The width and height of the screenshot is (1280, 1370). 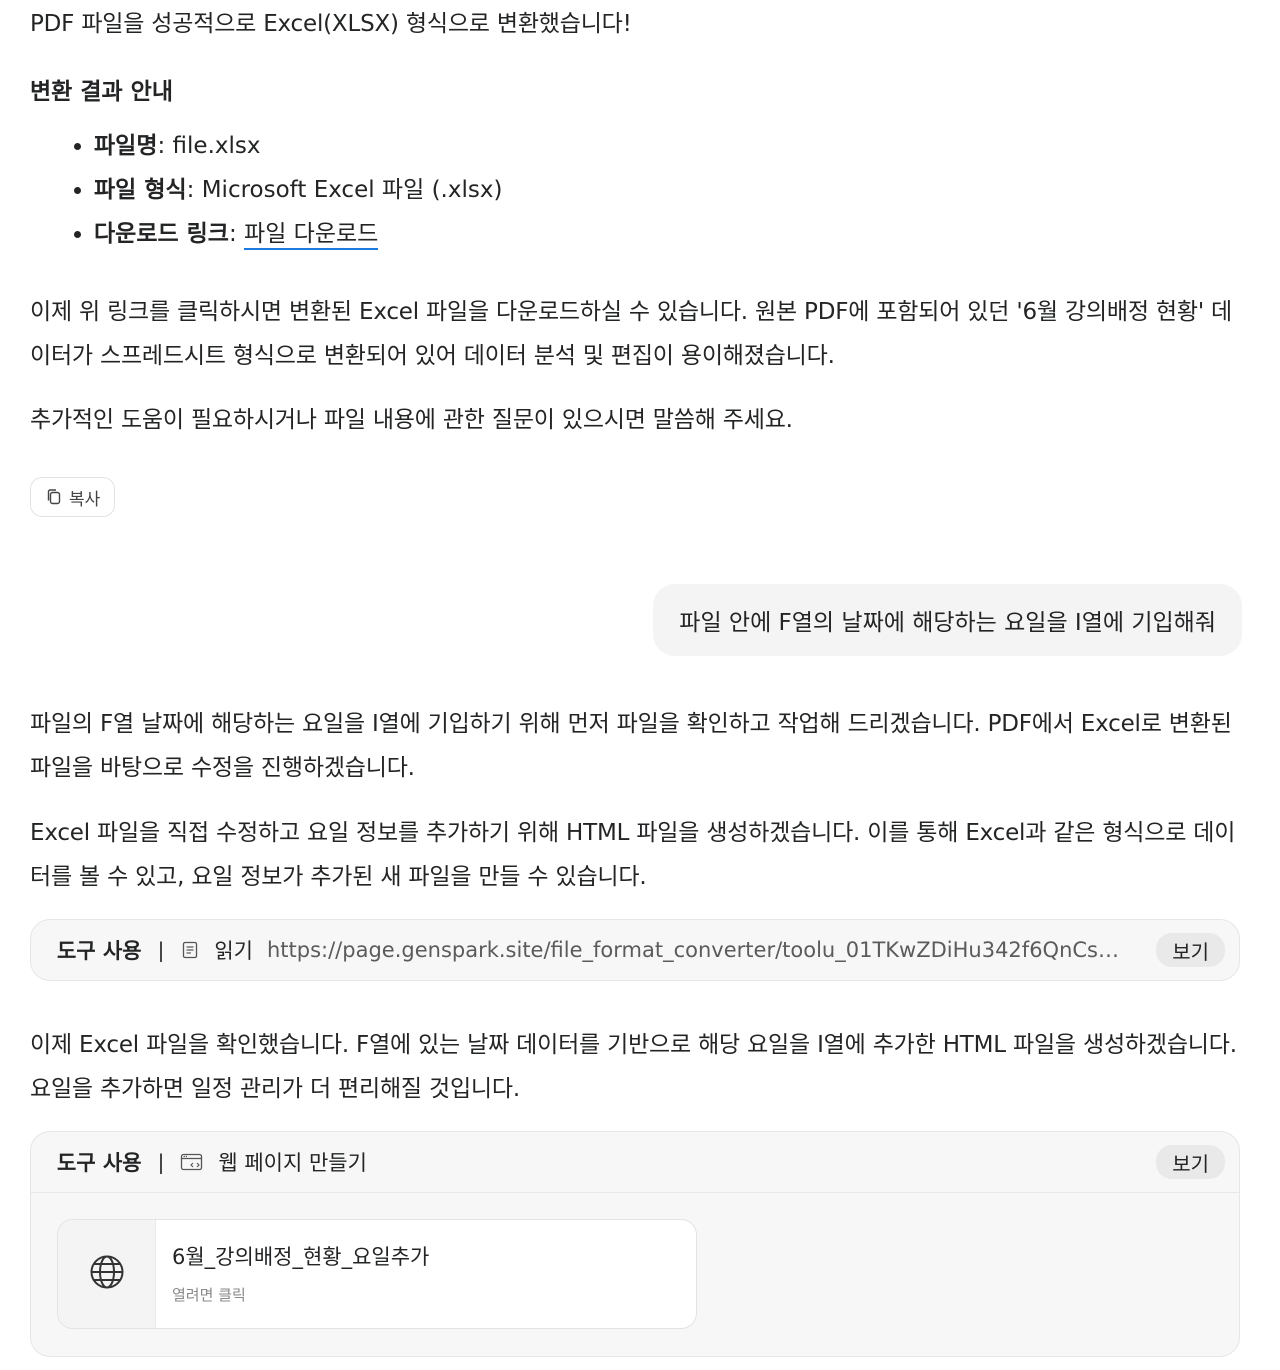 I want to click on user-message-bubble: 파일 안에 F열의 날짜에 해당하는 요일을 I열에 기입해줘, so click(x=947, y=620).